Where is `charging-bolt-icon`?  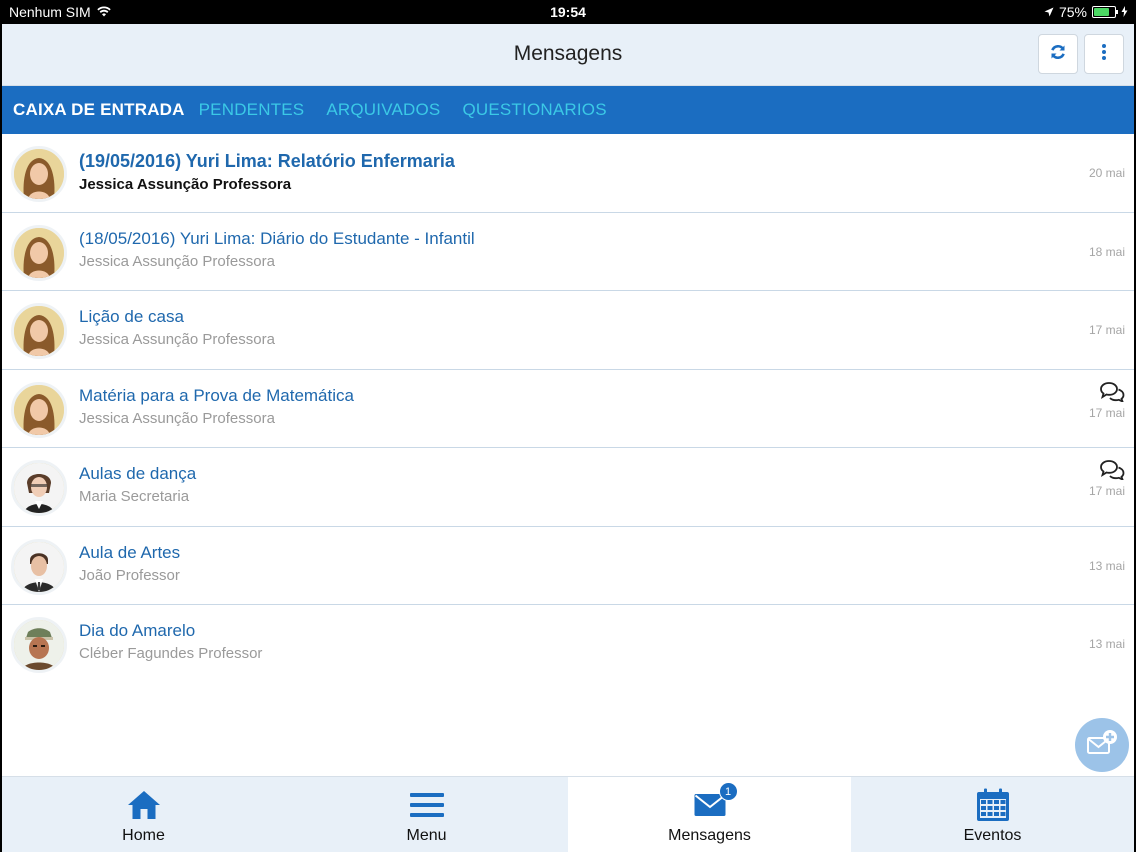 charging-bolt-icon is located at coordinates (1124, 12).